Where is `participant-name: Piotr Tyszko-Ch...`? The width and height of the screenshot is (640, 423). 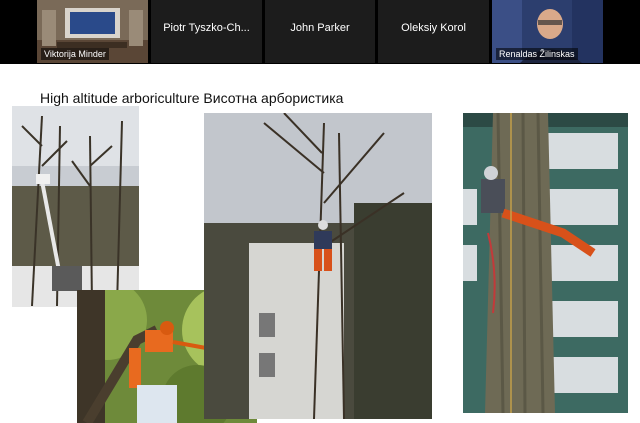 participant-name: Piotr Tyszko-Ch... is located at coordinates (206, 28).